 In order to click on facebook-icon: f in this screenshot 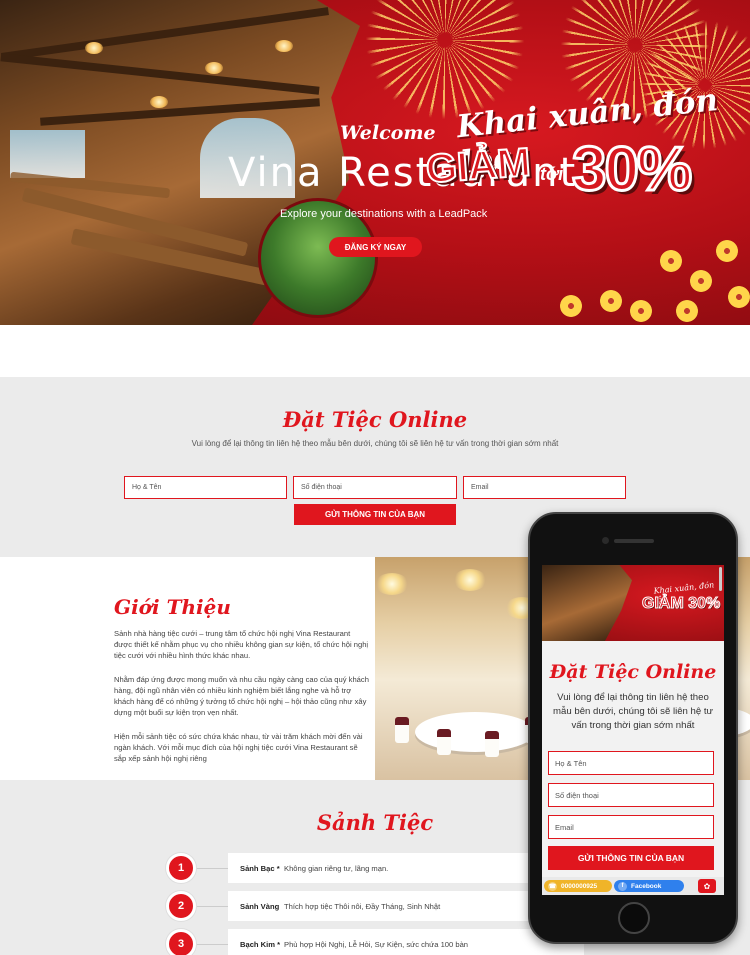, I will do `click(622, 886)`.